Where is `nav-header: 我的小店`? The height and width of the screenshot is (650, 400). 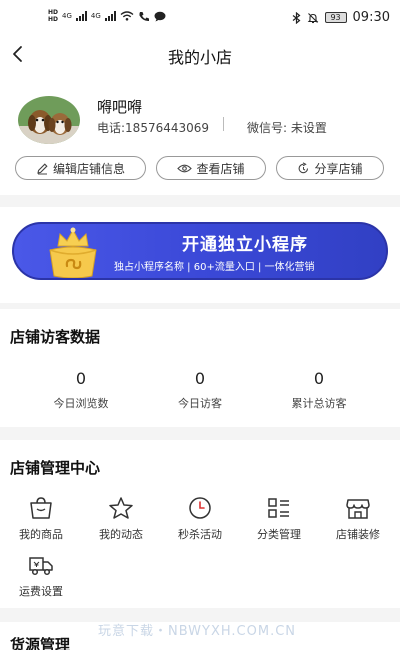
nav-header: 我的小店 is located at coordinates (200, 55).